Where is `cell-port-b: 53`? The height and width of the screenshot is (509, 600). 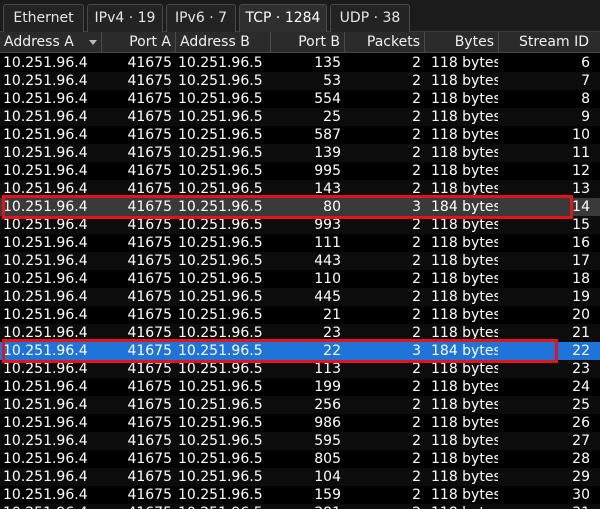 cell-port-b: 53 is located at coordinates (332, 81).